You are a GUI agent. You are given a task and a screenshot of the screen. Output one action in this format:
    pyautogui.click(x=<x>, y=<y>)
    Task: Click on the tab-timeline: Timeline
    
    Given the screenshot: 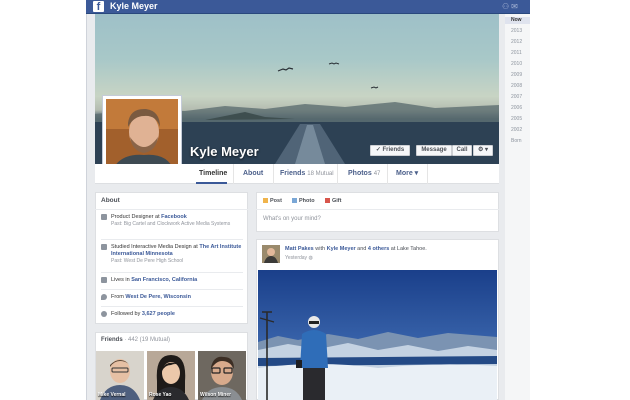 What is the action you would take?
    pyautogui.click(x=212, y=174)
    